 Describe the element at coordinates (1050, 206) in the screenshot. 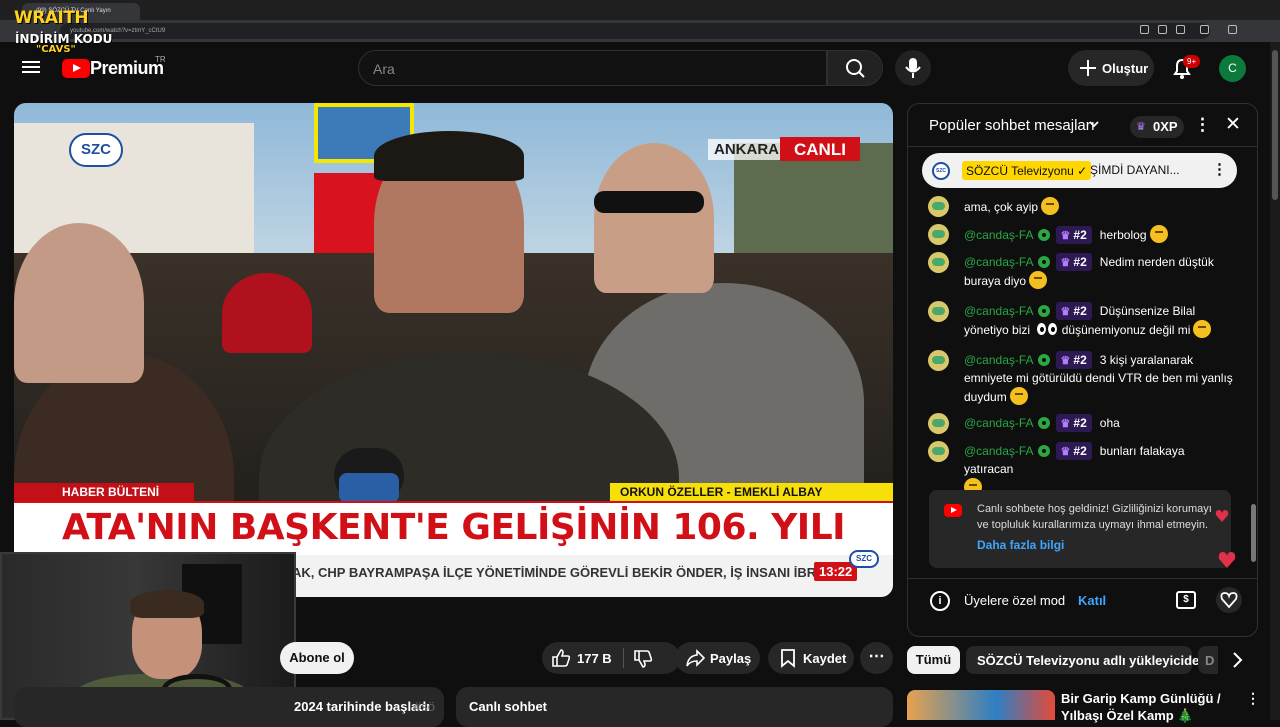

I see `unamused-emoji-icon` at that location.